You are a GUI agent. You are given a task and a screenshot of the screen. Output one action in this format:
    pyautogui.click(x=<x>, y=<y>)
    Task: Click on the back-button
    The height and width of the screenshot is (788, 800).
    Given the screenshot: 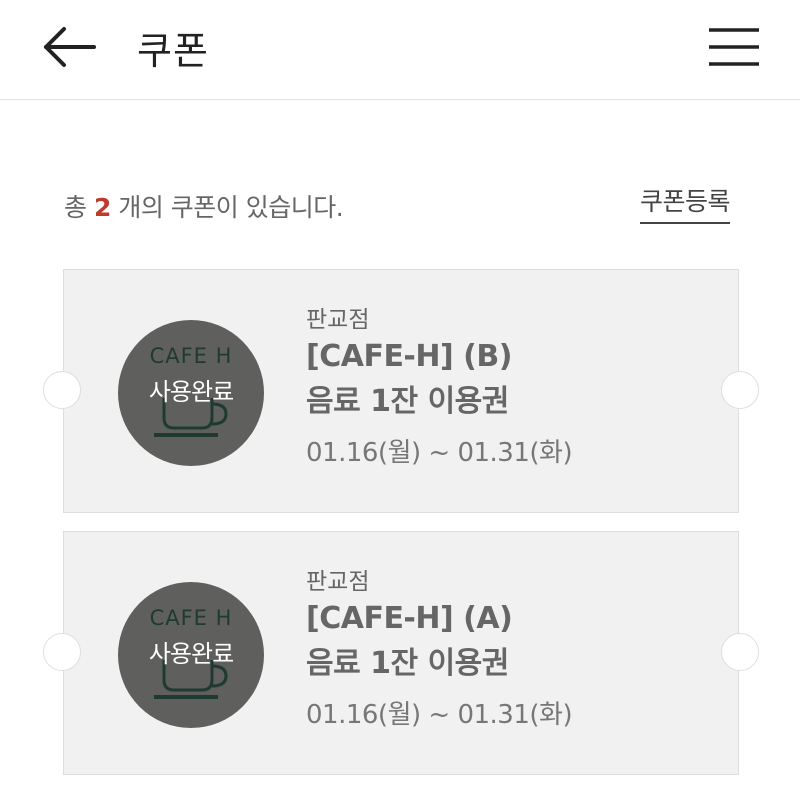 What is the action you would take?
    pyautogui.click(x=69, y=47)
    